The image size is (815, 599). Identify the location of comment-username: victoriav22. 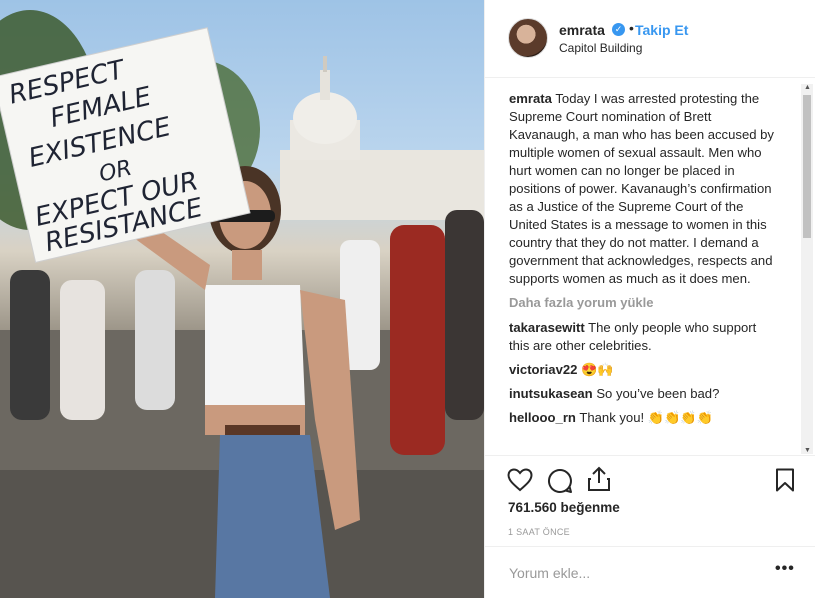
(543, 369).